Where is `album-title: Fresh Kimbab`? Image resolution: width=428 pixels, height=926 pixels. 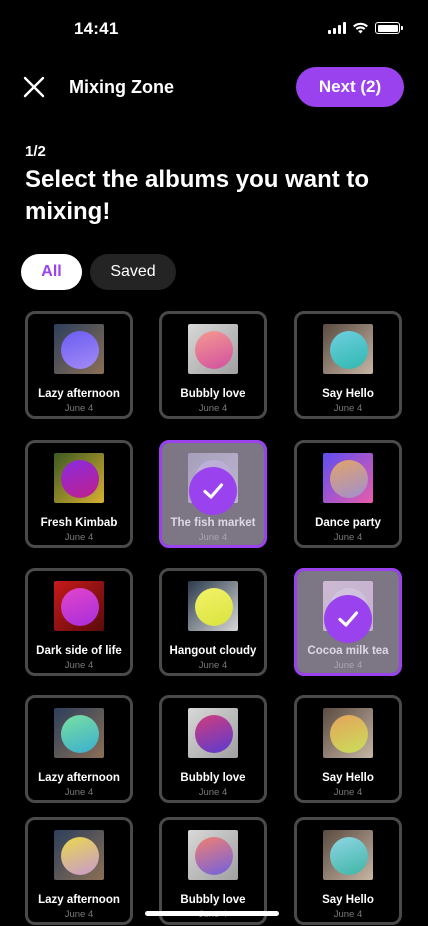 album-title: Fresh Kimbab is located at coordinates (79, 523).